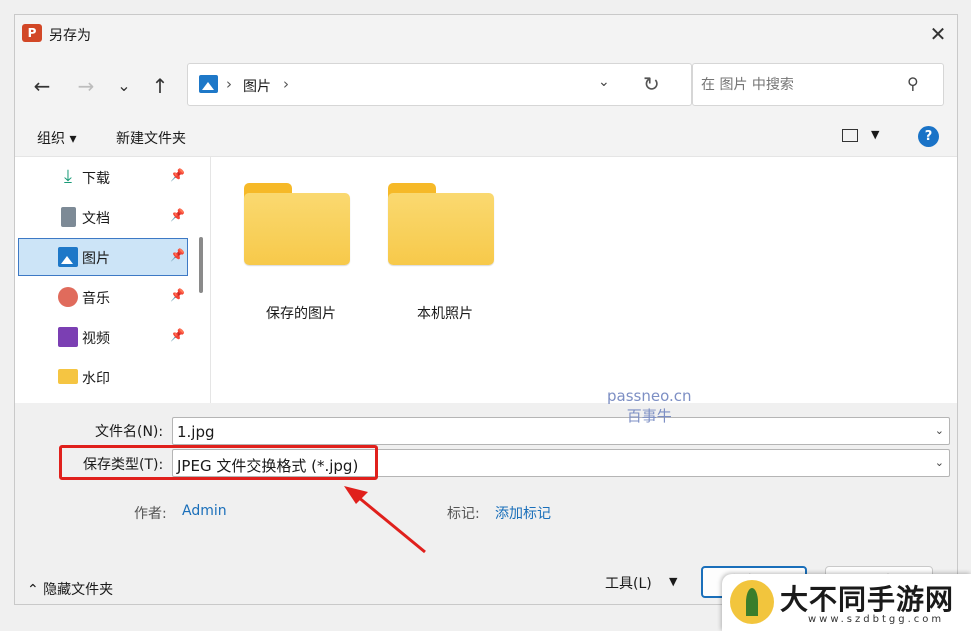  I want to click on address-dropdown-icon: ⌄, so click(604, 82).